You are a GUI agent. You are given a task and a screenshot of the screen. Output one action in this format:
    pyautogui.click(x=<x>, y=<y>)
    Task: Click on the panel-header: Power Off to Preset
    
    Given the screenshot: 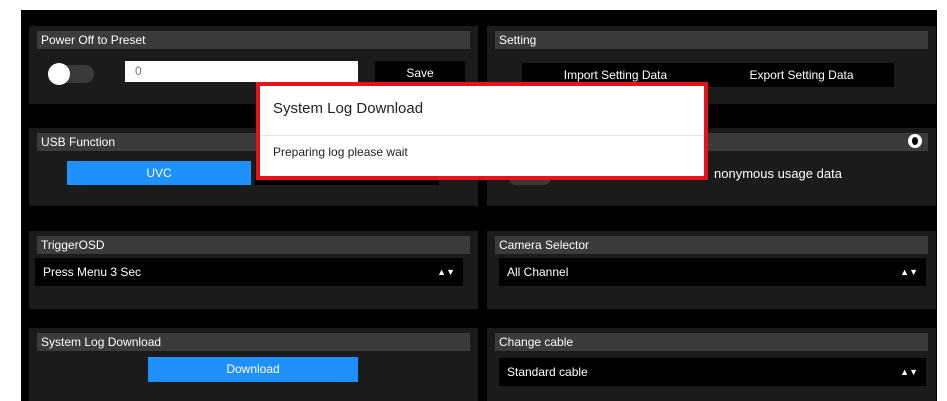 What is the action you would take?
    pyautogui.click(x=253, y=40)
    